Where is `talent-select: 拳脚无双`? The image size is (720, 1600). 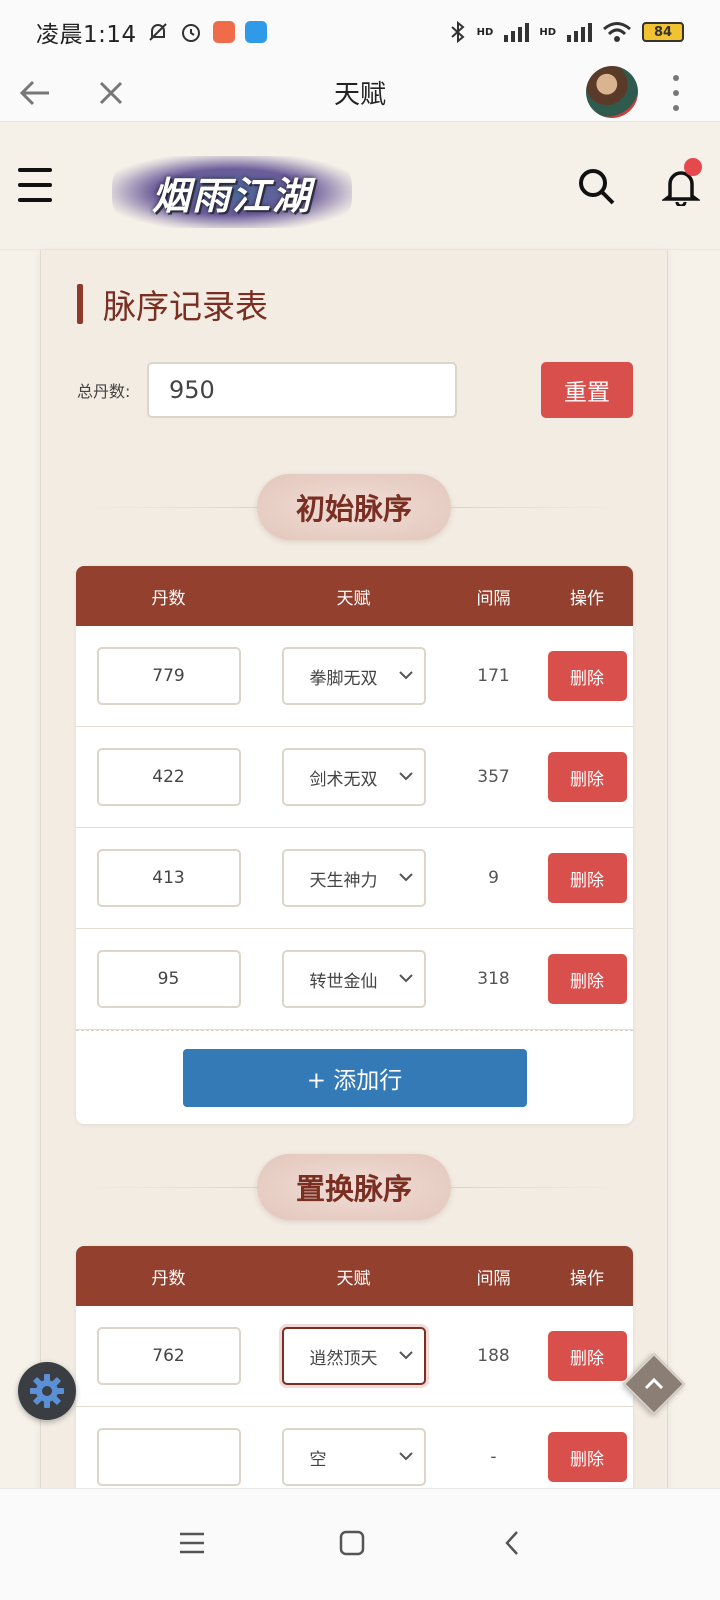 talent-select: 拳脚无双 is located at coordinates (353, 676).